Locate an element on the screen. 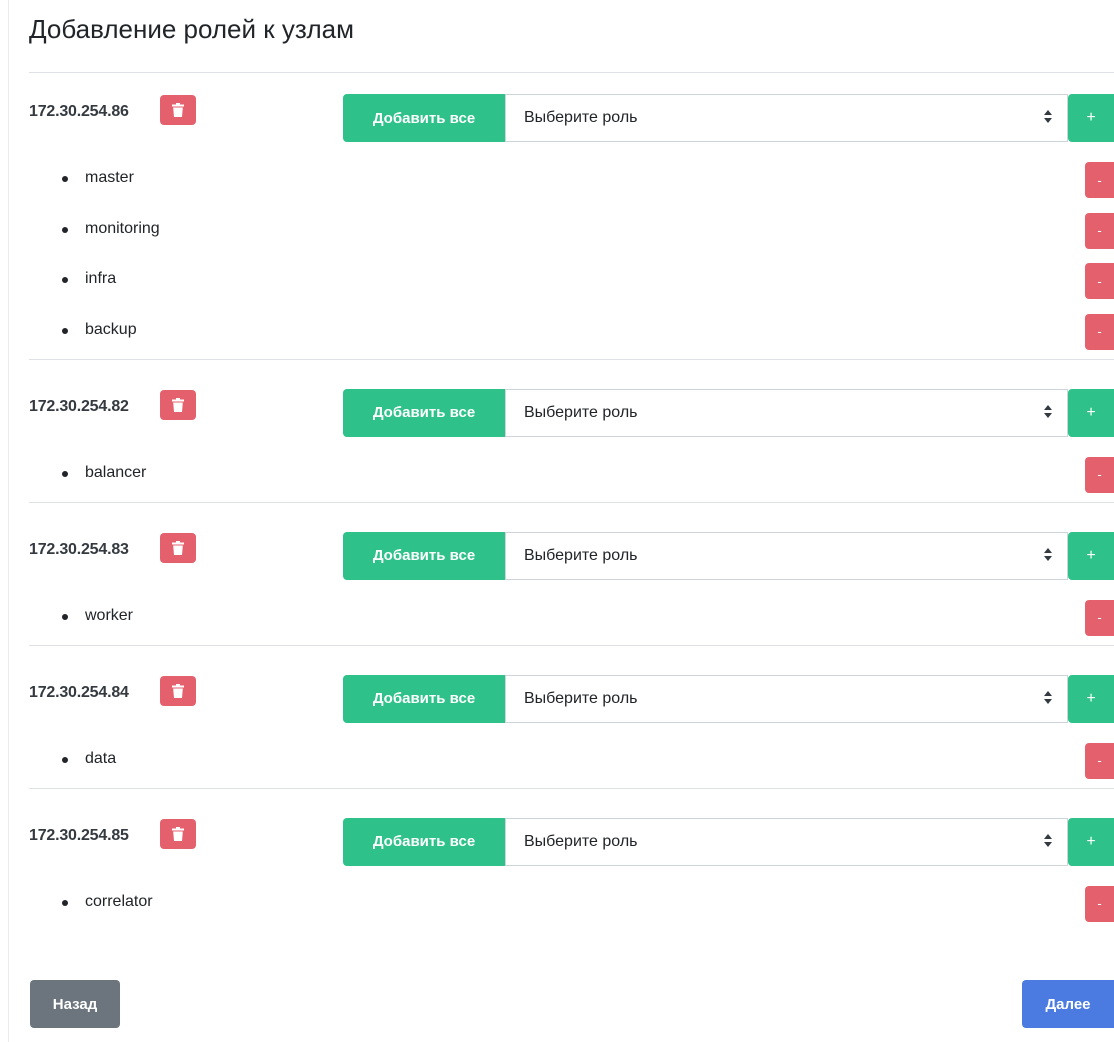 The image size is (1114, 1042). node-ip: 172.30.254.86 is located at coordinates (79, 111).